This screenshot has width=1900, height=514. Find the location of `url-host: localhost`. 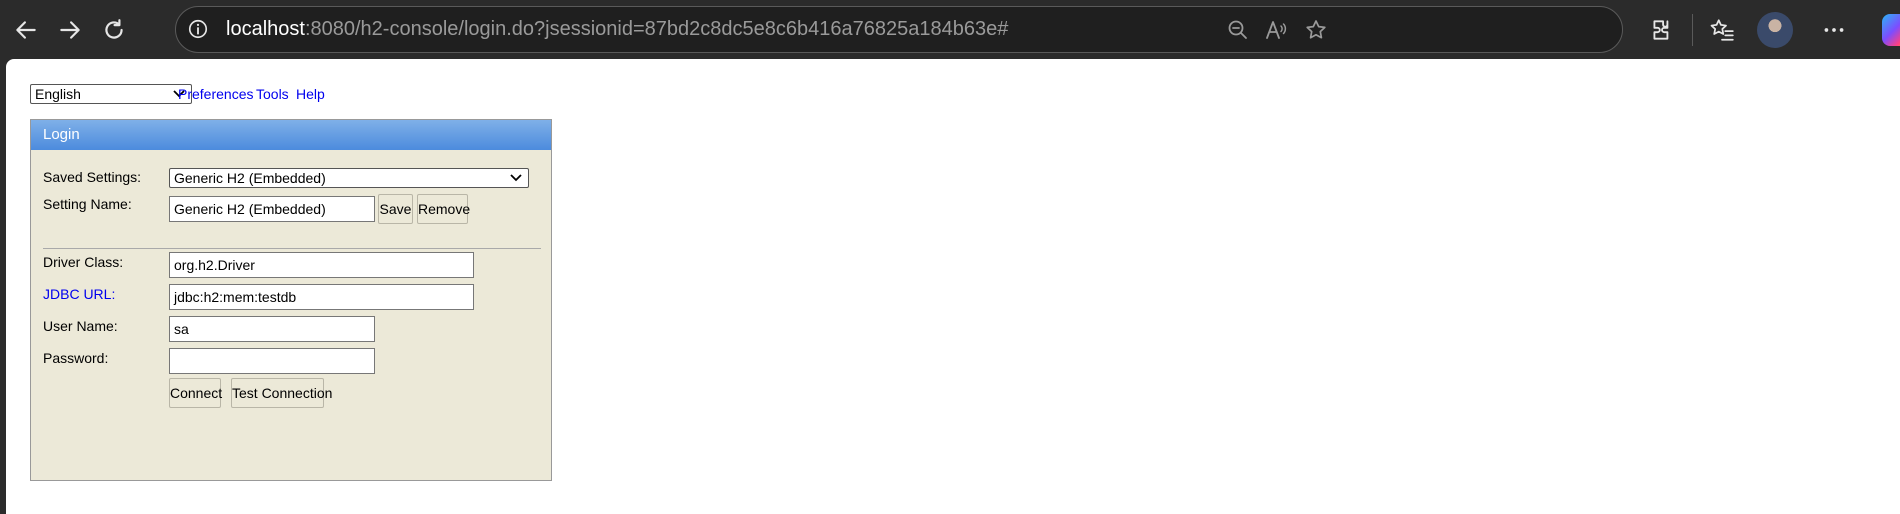

url-host: localhost is located at coordinates (265, 29).